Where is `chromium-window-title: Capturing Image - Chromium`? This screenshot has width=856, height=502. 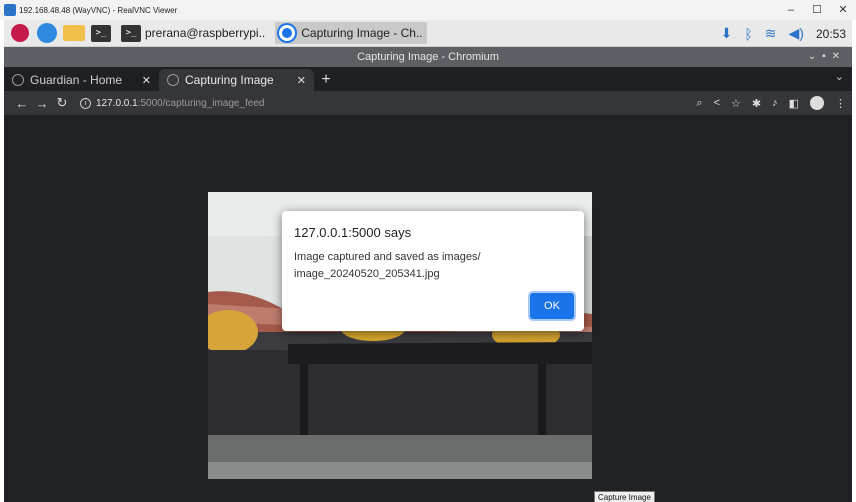
chromium-window-title: Capturing Image - Chromium is located at coordinates (428, 57).